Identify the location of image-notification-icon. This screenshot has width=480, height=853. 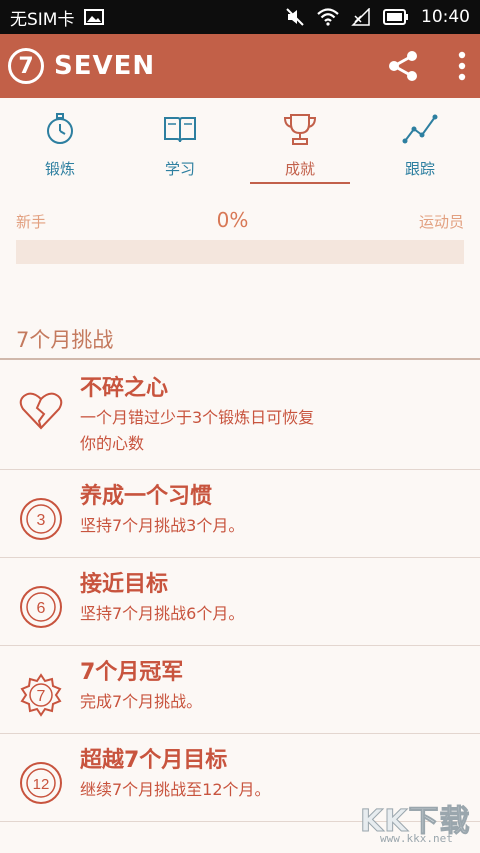
(94, 17).